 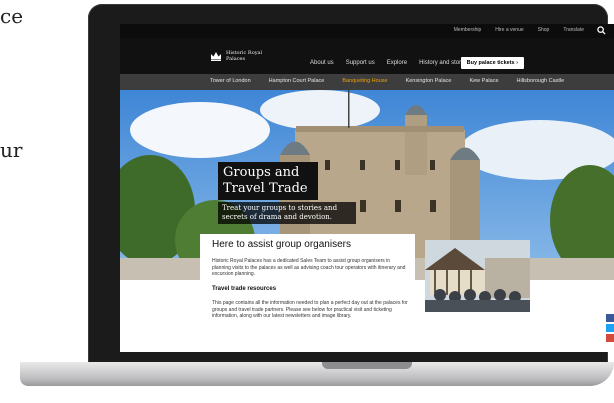 I want to click on group-photo-image, so click(x=477, y=276).